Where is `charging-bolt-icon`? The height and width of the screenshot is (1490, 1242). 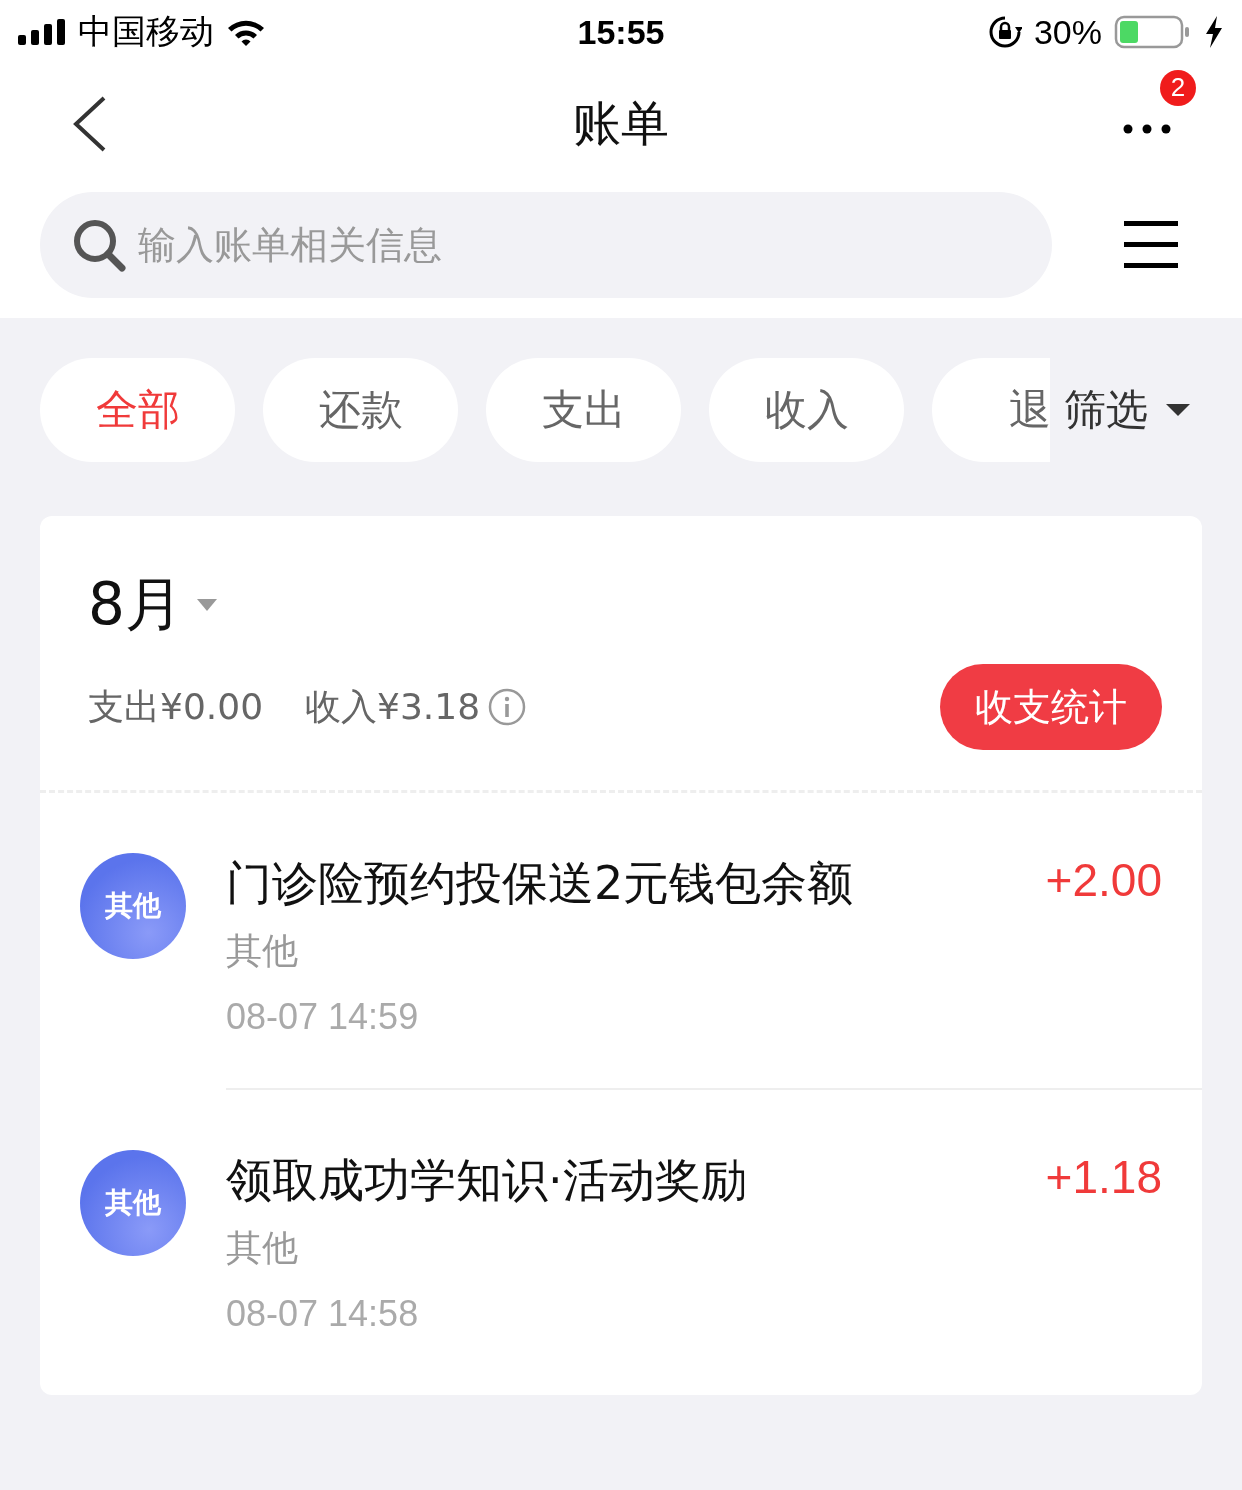
charging-bolt-icon is located at coordinates (1214, 32).